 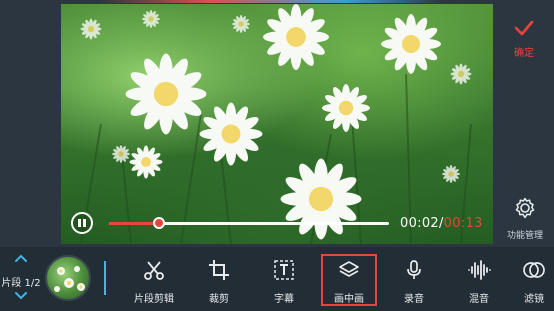 What do you see at coordinates (284, 299) in the screenshot?
I see `tool-label: 字幕` at bounding box center [284, 299].